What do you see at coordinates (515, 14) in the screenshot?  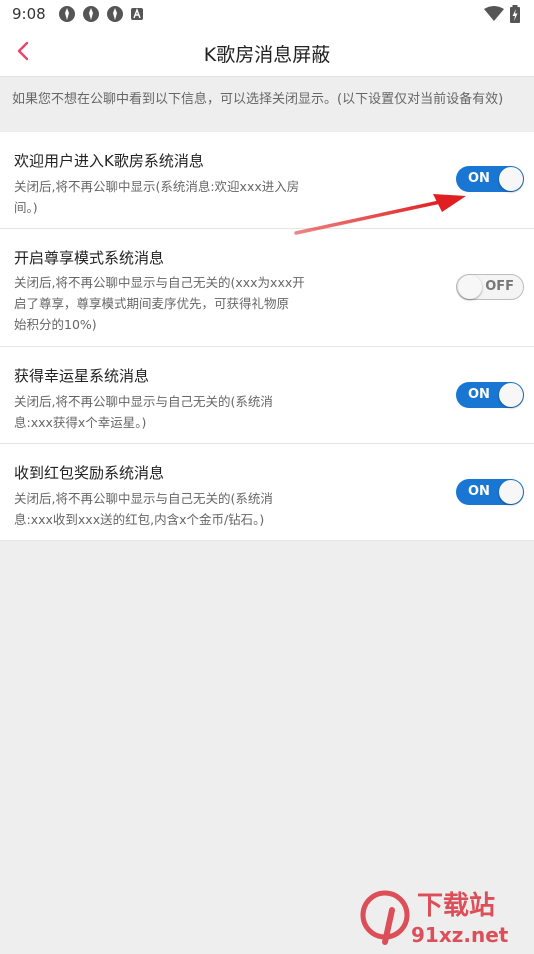 I see `battery-charging-icon` at bounding box center [515, 14].